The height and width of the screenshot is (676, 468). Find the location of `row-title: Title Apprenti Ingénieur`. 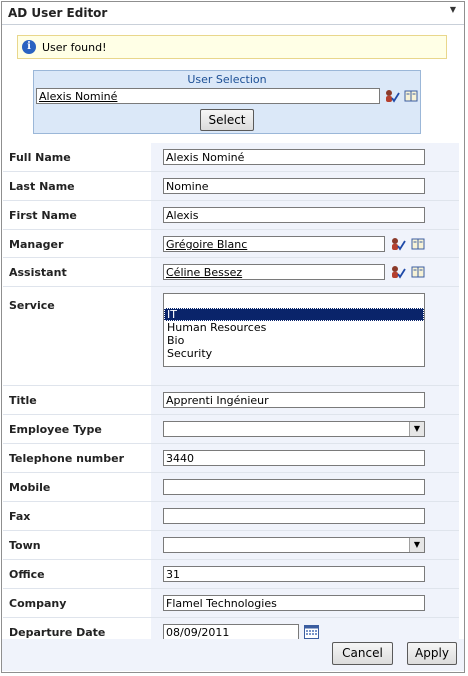

row-title: Title Apprenti Ingénieur is located at coordinates (231, 400).